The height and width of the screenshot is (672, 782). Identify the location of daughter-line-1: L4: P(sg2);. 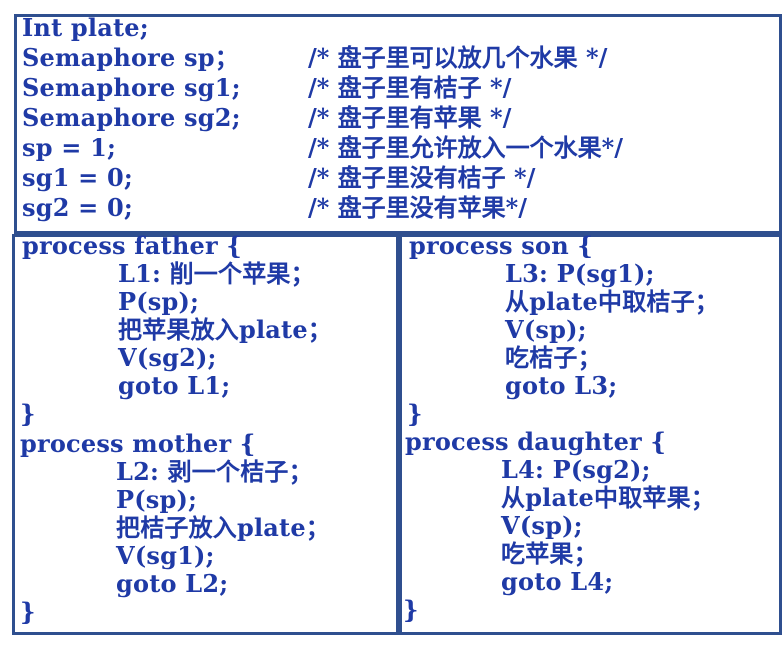
(576, 469).